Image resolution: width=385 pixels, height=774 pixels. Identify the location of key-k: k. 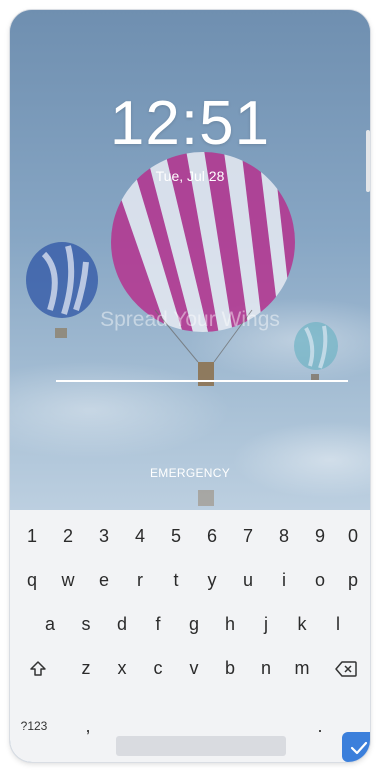
(302, 624).